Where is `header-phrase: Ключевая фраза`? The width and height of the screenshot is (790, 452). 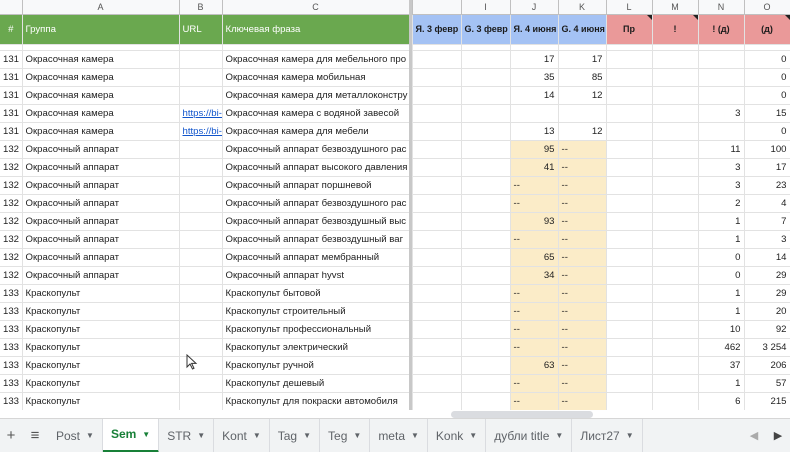
header-phrase: Ключевая фраза is located at coordinates (316, 29).